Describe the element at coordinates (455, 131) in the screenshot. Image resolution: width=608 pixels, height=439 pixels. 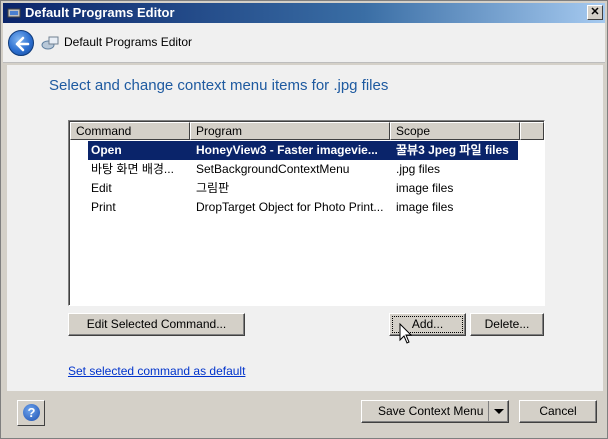
I see `column-header-scope: Scope` at that location.